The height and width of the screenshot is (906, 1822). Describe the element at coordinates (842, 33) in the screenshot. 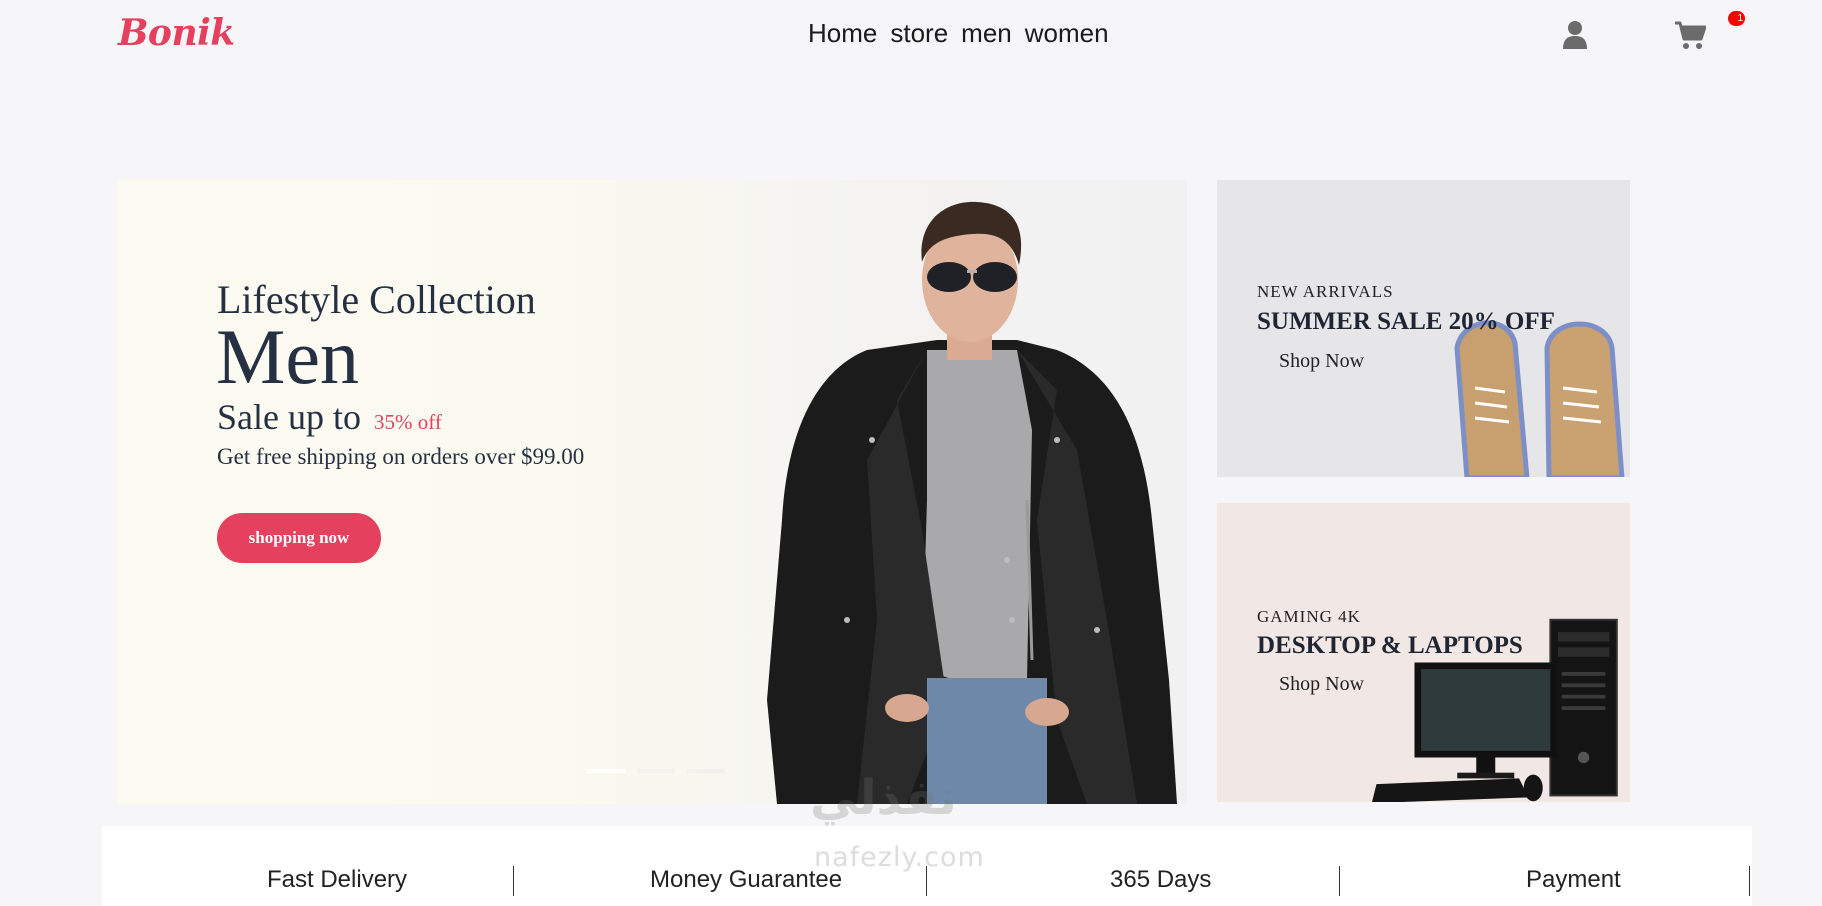

I see `nav-home-link: Home` at that location.